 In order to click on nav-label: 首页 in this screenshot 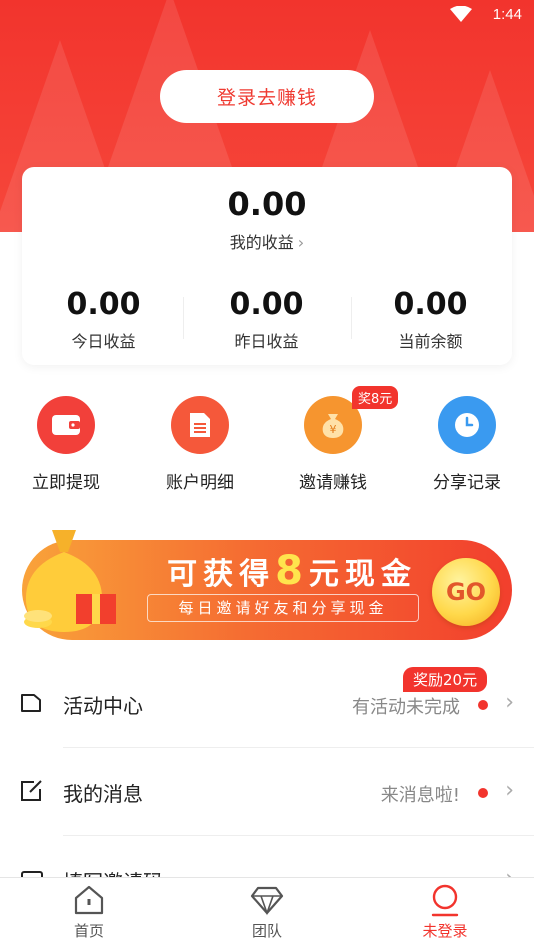, I will do `click(88, 931)`.